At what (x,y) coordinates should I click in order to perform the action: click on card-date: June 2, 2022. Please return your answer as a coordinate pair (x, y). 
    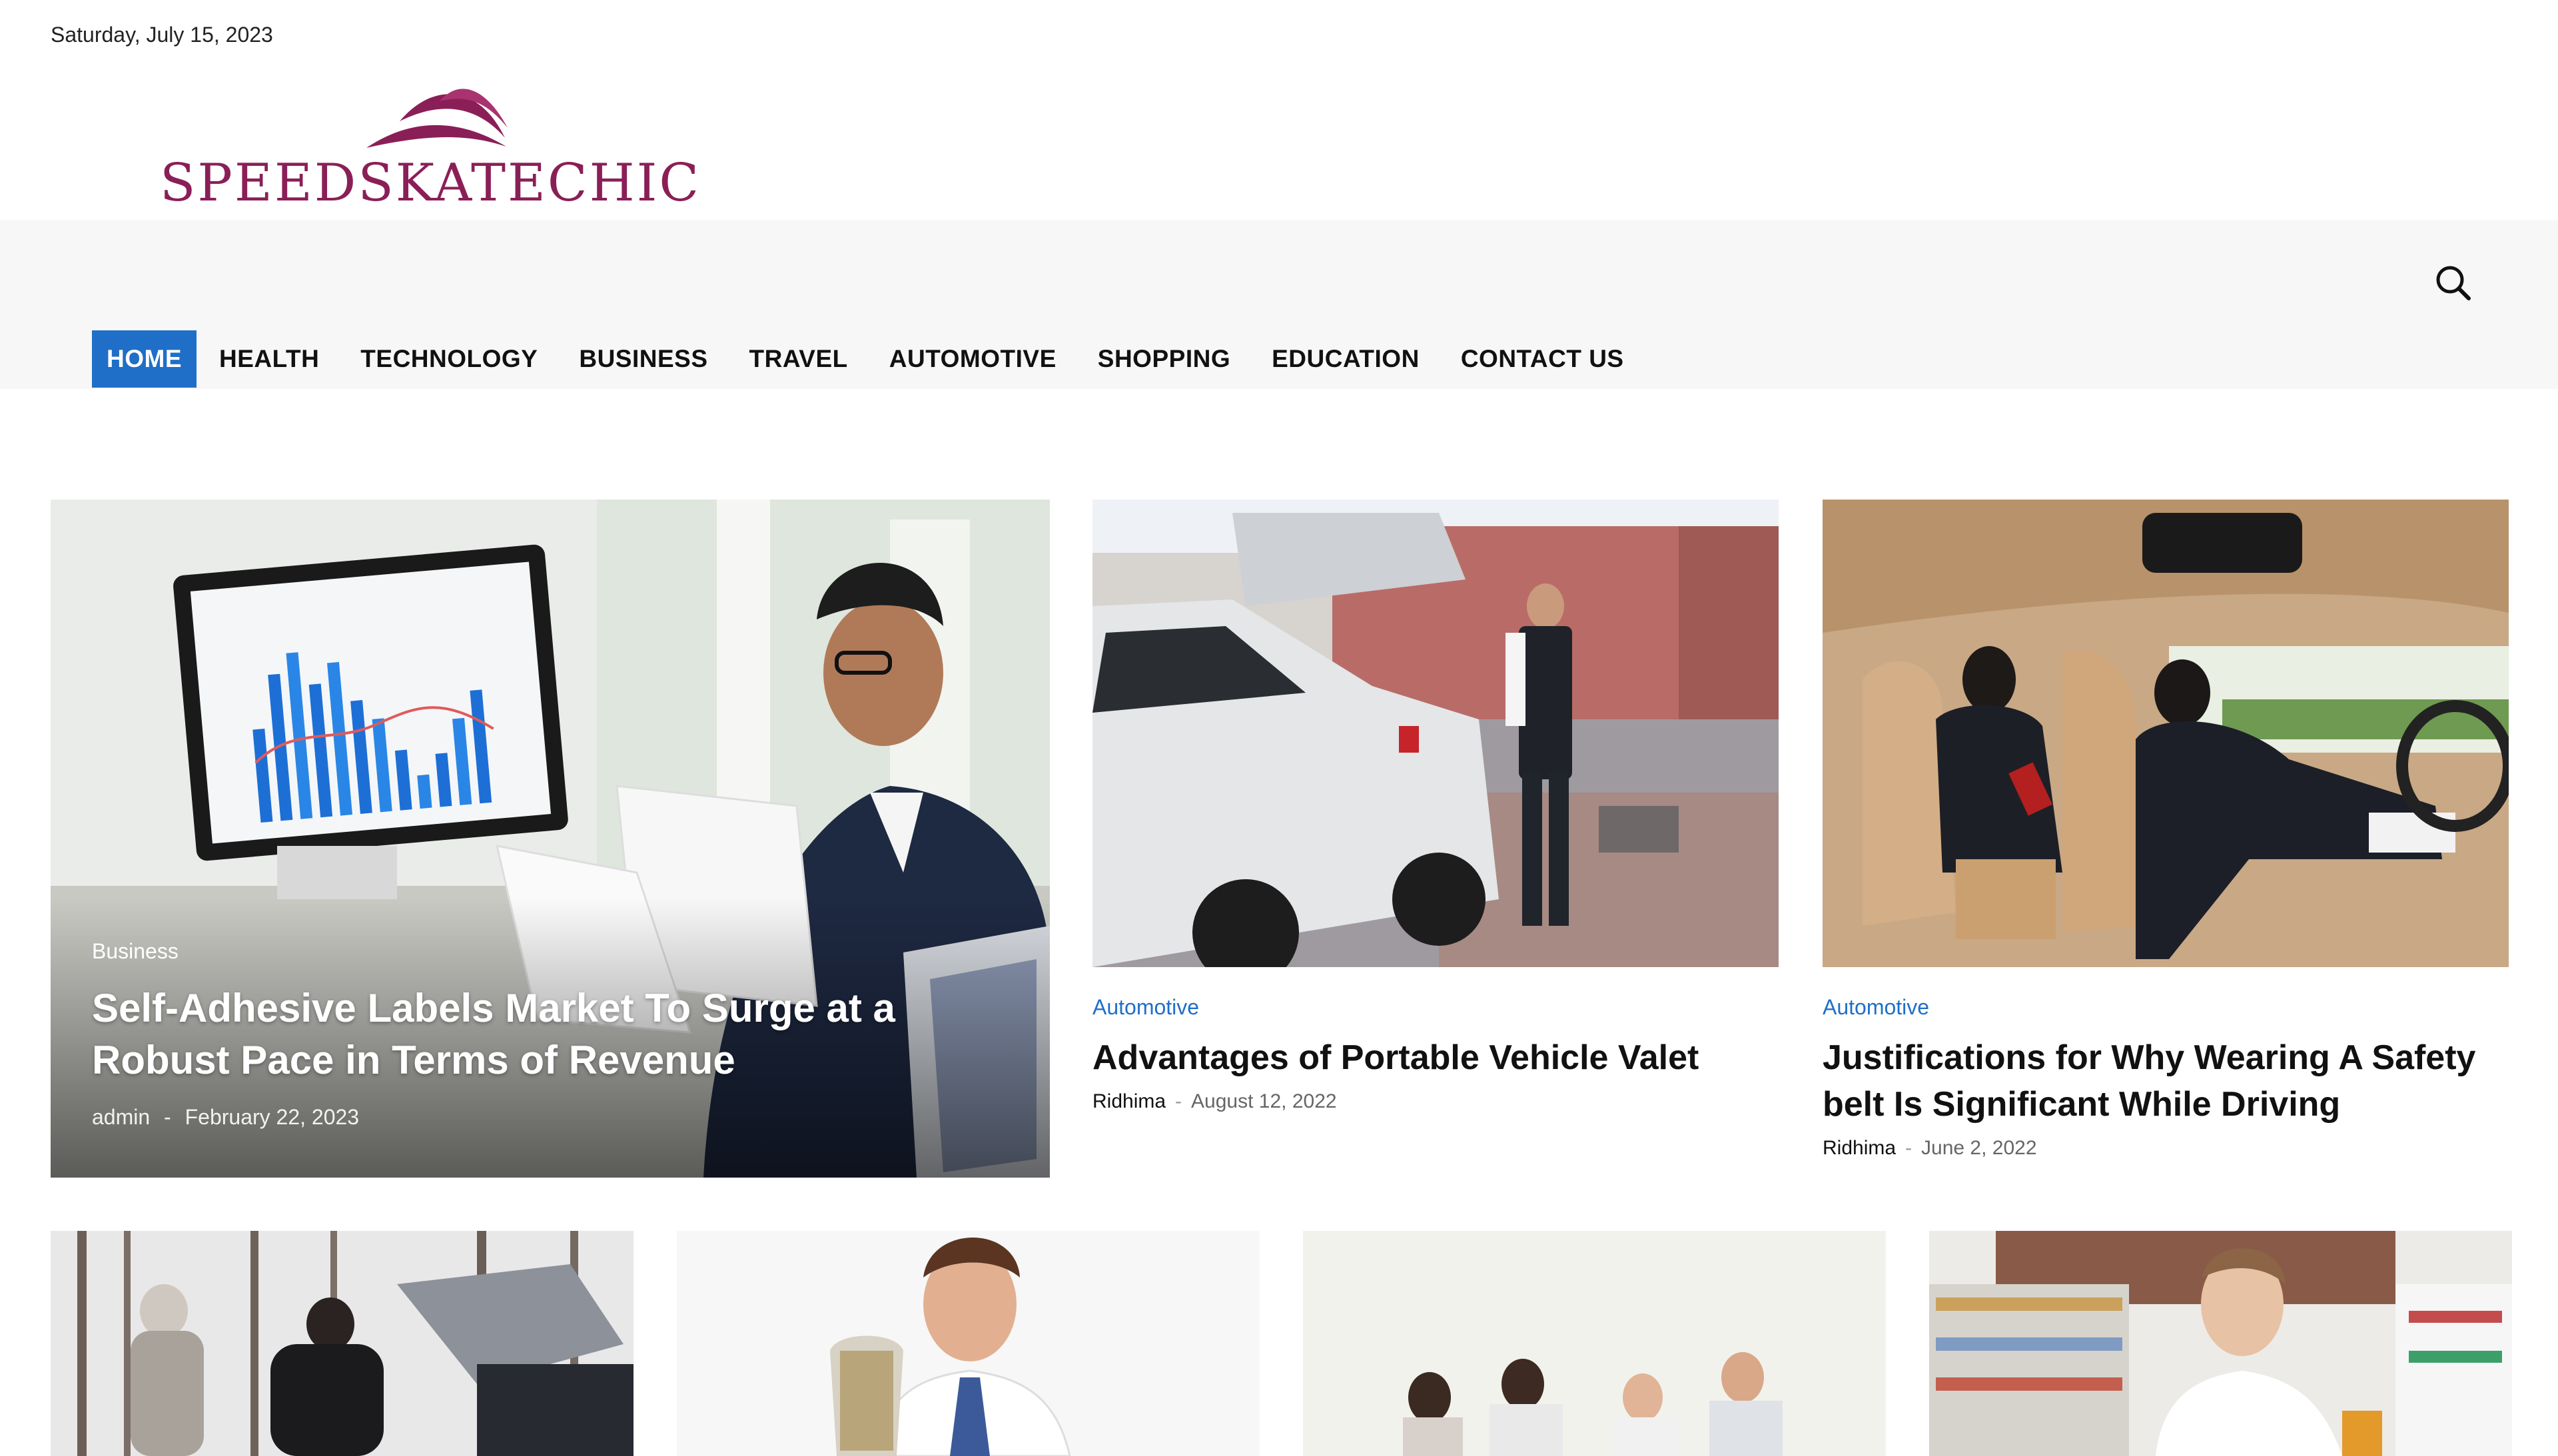
    Looking at the image, I should click on (1979, 1148).